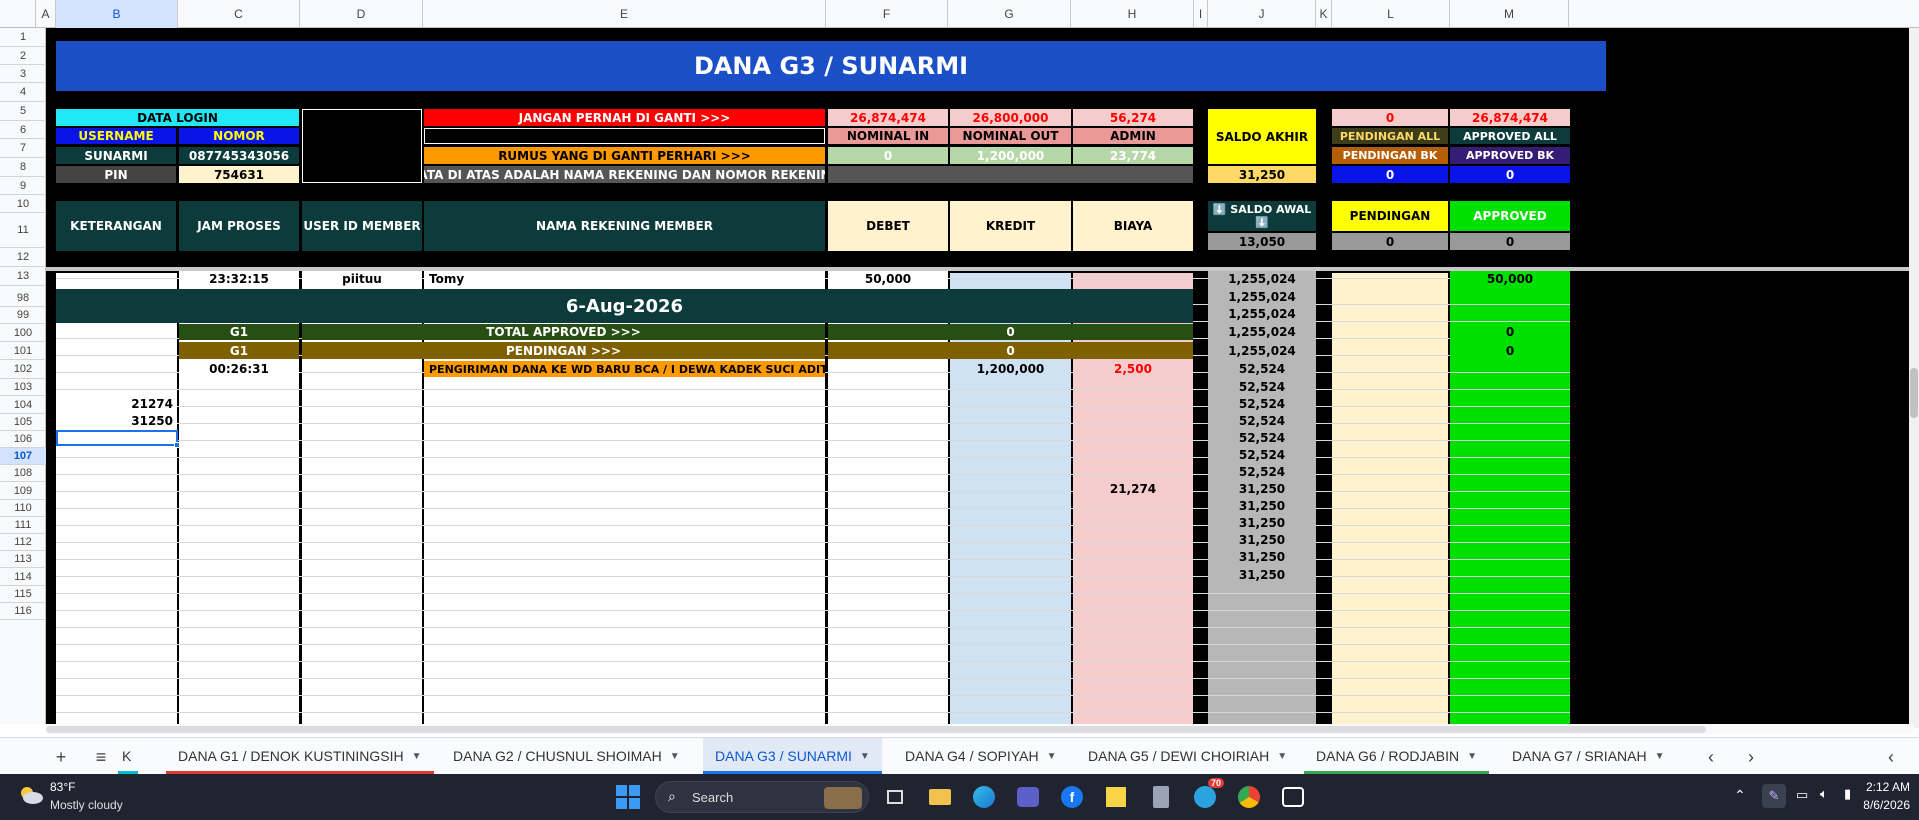 Image resolution: width=1919 pixels, height=820 pixels. What do you see at coordinates (980, 756) in the screenshot?
I see `sheet-tab-g4: DANA G4 / SOPIYAH ▼` at bounding box center [980, 756].